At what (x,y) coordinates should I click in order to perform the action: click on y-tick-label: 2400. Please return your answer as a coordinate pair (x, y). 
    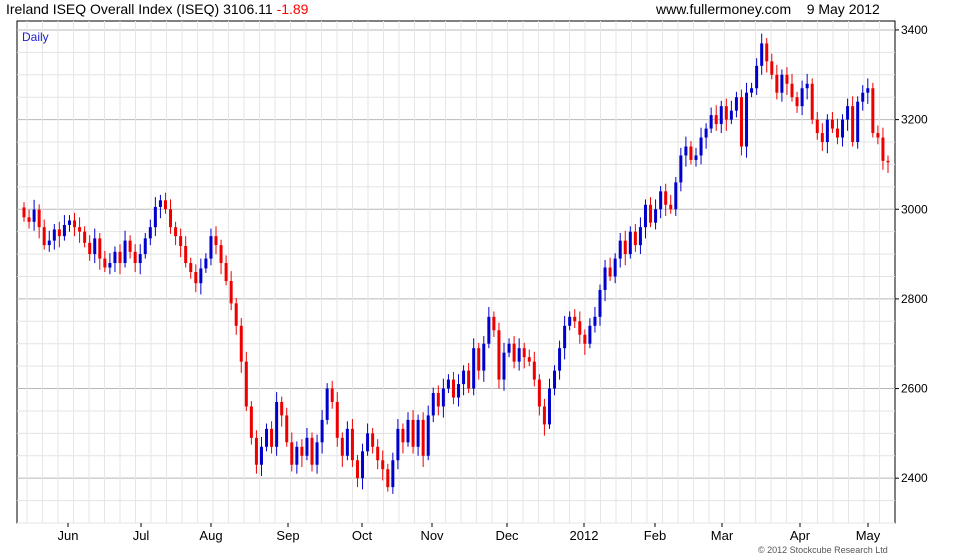
    Looking at the image, I should click on (914, 478).